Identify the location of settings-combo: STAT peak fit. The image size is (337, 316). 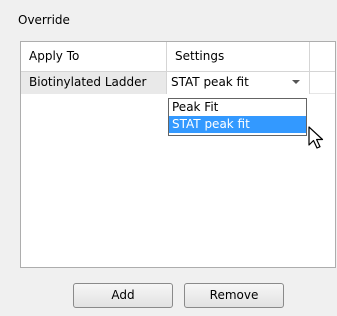
(238, 83).